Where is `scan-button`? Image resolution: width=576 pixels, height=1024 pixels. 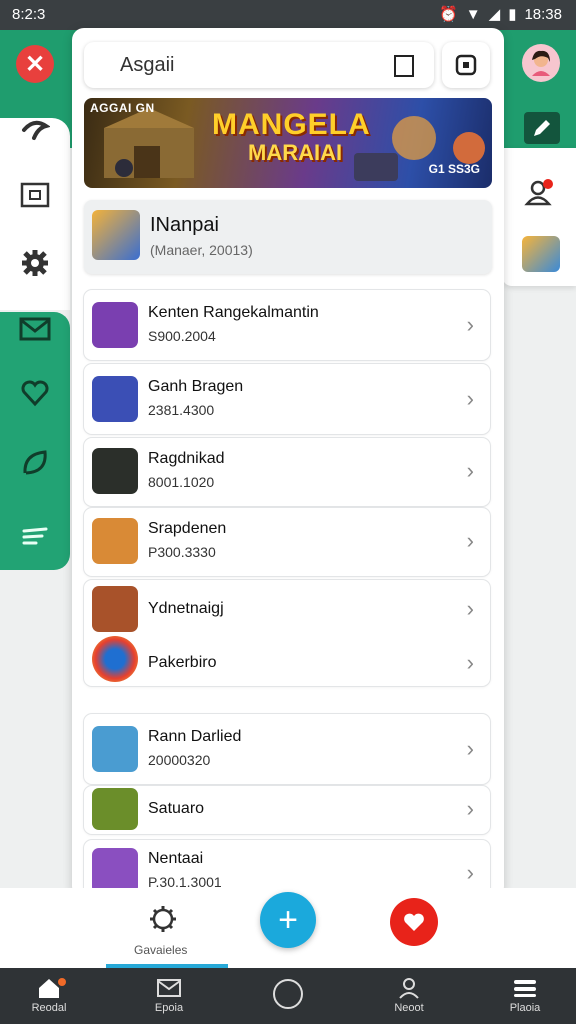
scan-button is located at coordinates (466, 65).